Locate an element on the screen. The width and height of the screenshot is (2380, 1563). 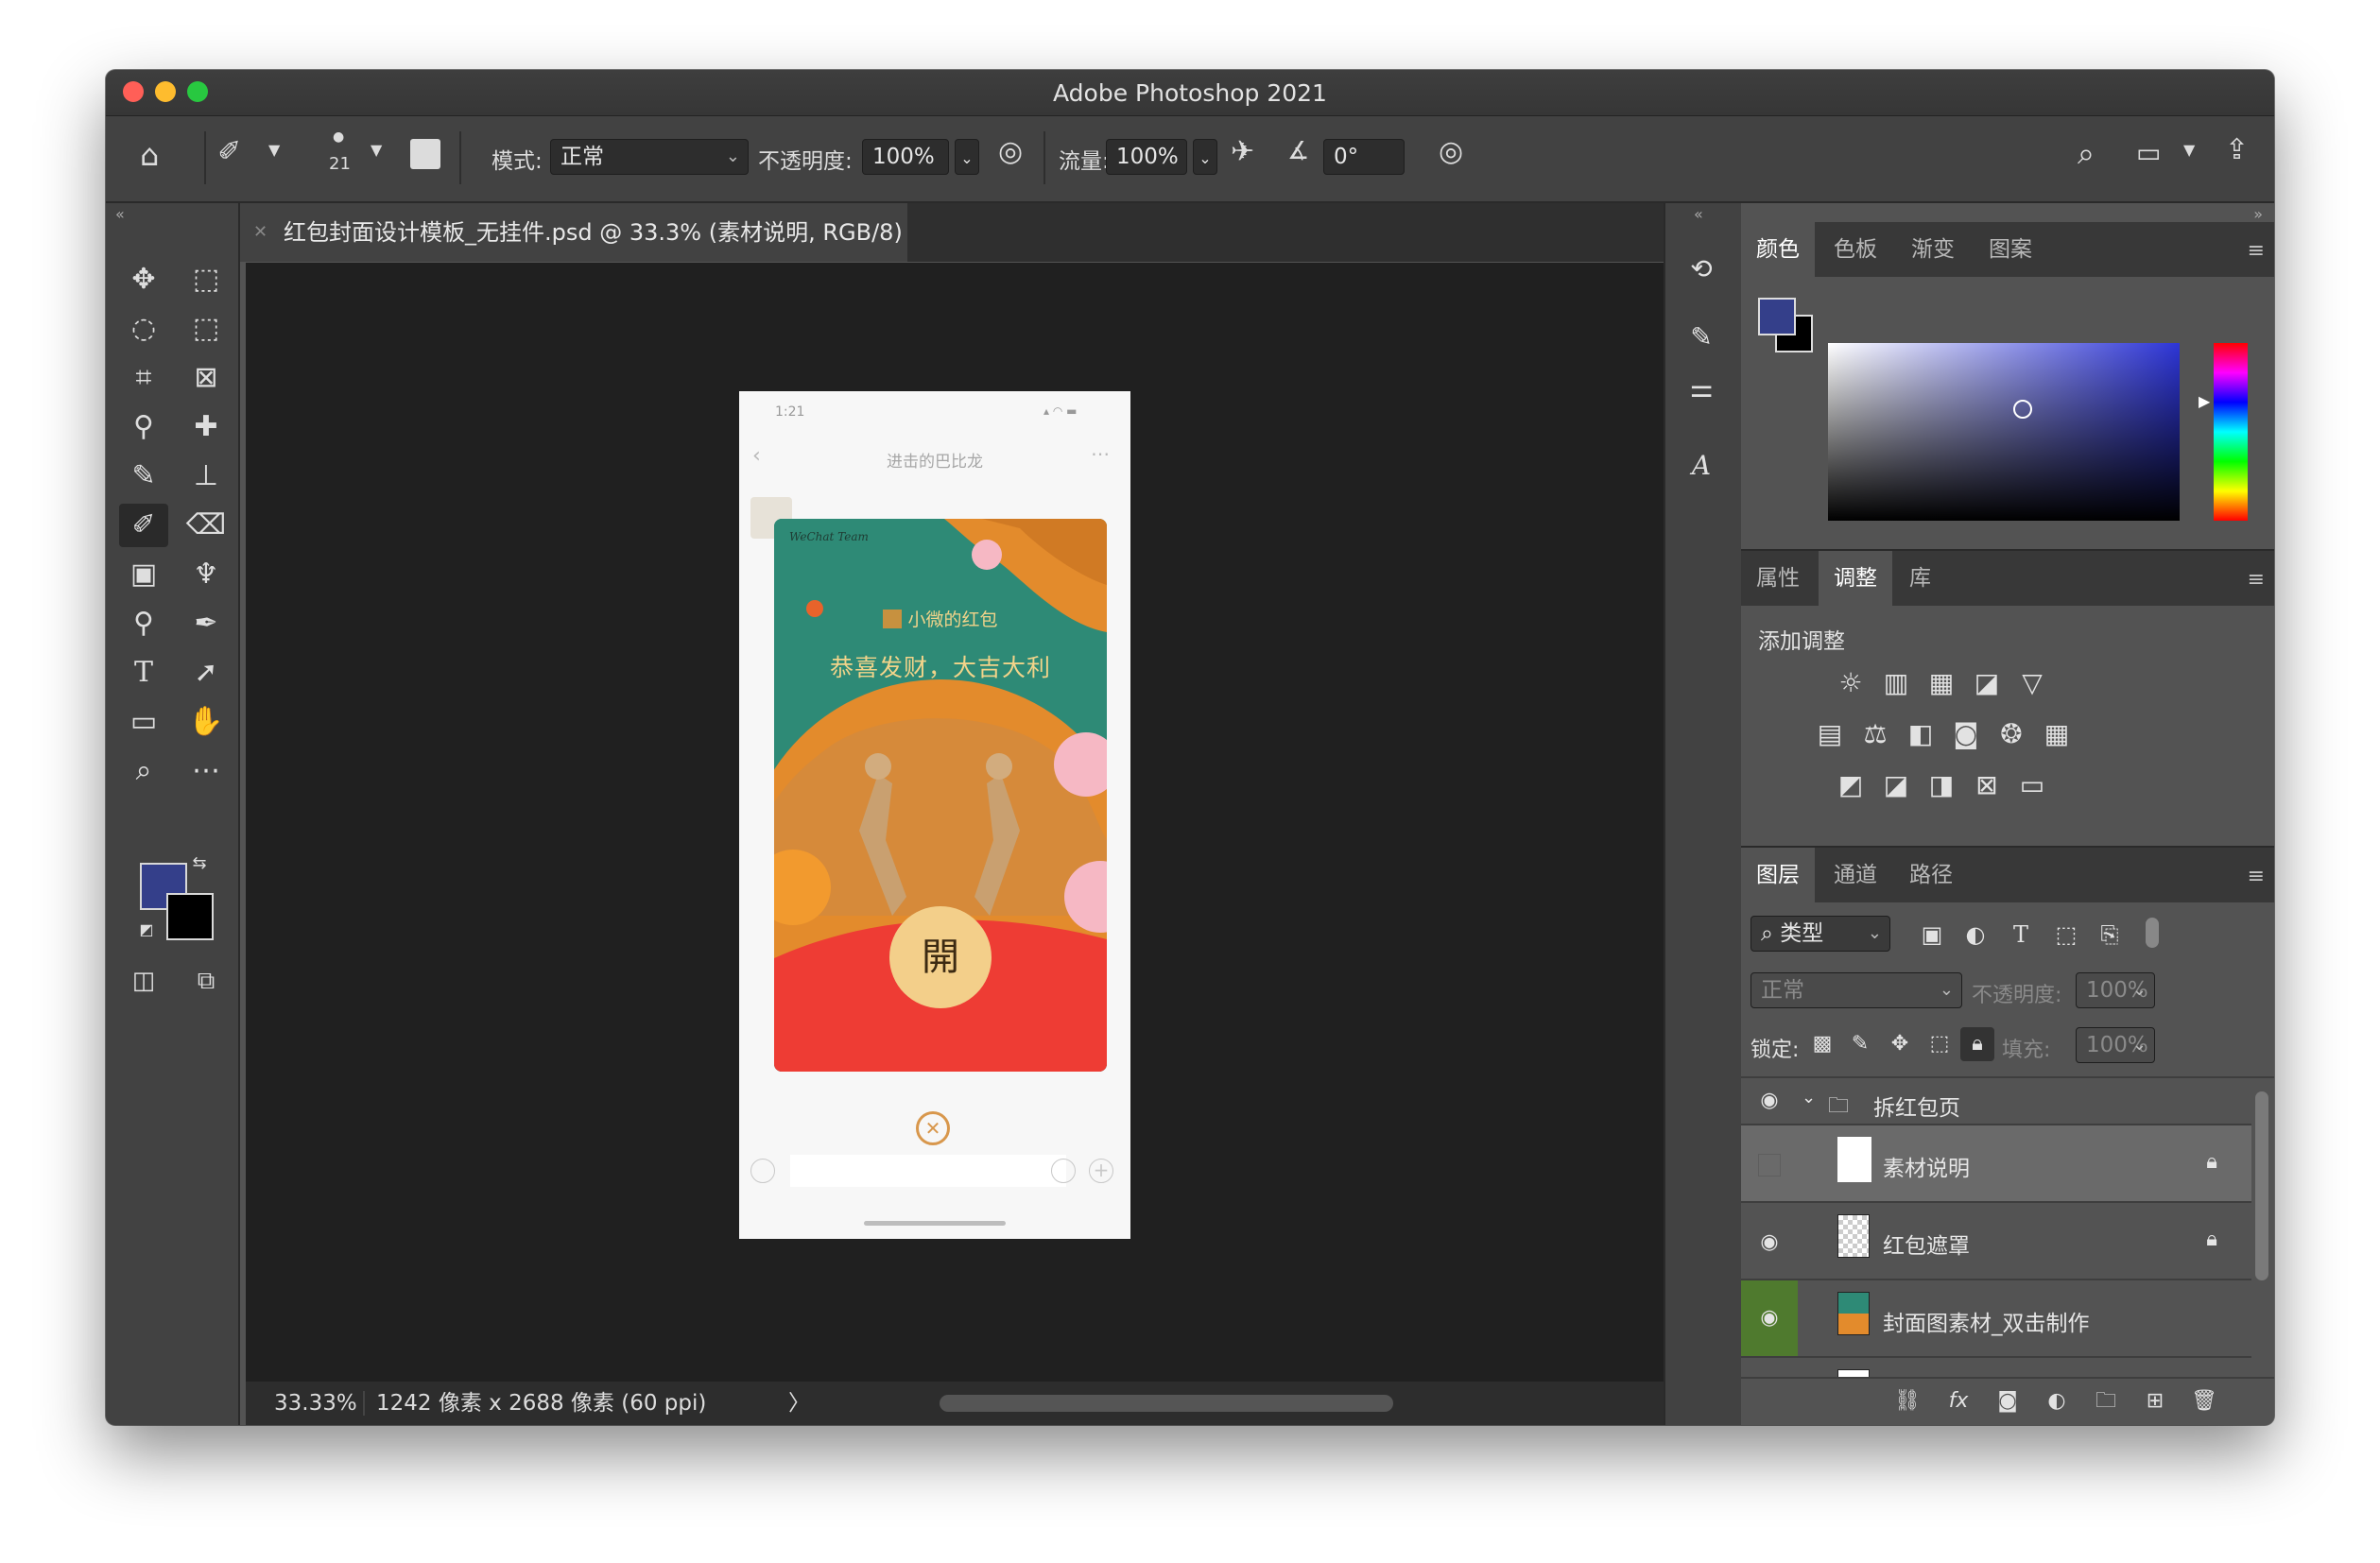
object-select-tool-icon: ⬚ is located at coordinates (206, 329).